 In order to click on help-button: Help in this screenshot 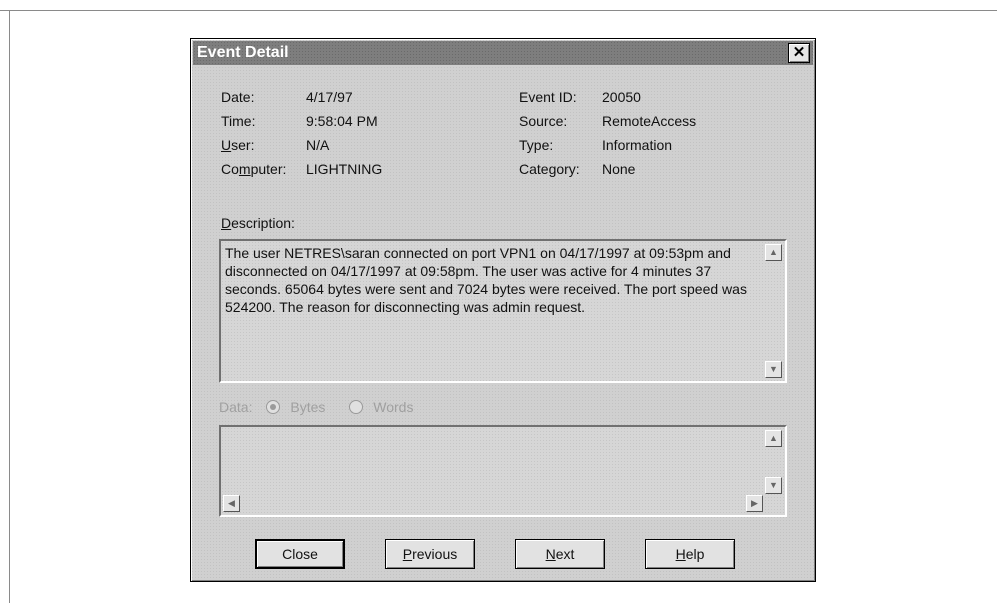, I will do `click(690, 554)`.